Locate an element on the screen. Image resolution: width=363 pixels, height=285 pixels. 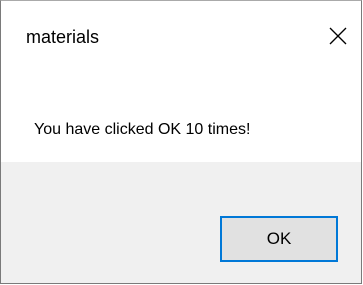
close-button is located at coordinates (338, 39).